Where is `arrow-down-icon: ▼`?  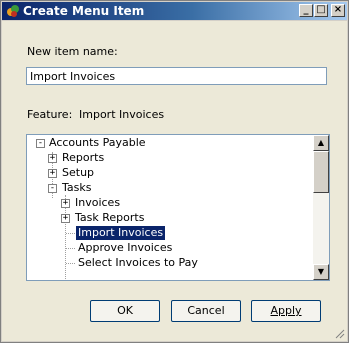 arrow-down-icon: ▼ is located at coordinates (321, 271).